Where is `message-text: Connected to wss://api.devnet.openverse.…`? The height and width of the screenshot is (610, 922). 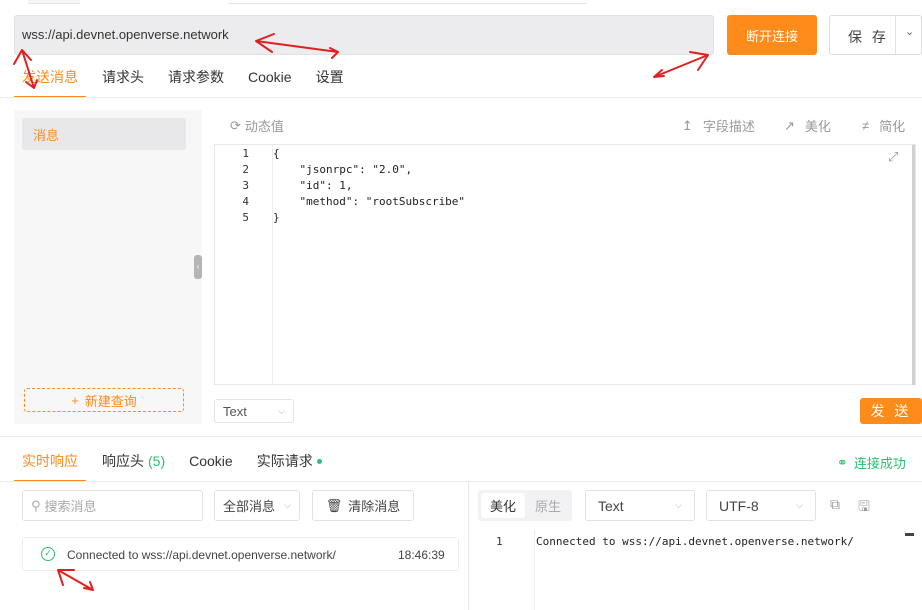 message-text: Connected to wss://api.devnet.openverse.… is located at coordinates (201, 555).